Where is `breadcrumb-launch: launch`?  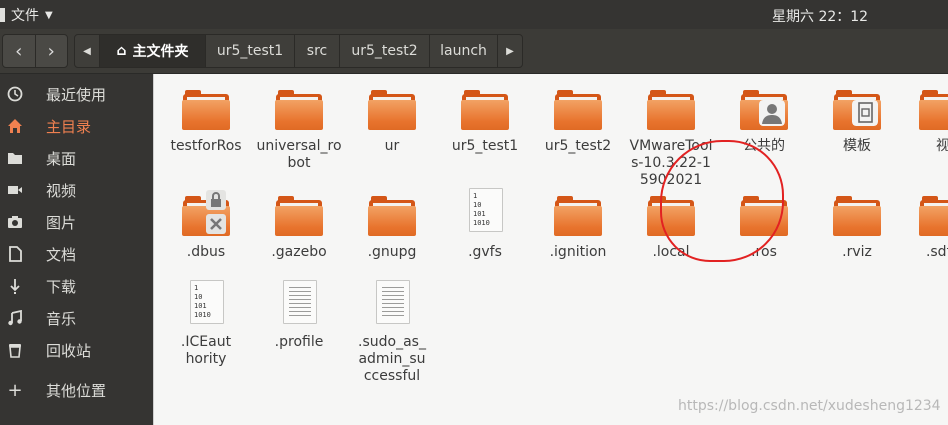
breadcrumb-launch: launch is located at coordinates (463, 51).